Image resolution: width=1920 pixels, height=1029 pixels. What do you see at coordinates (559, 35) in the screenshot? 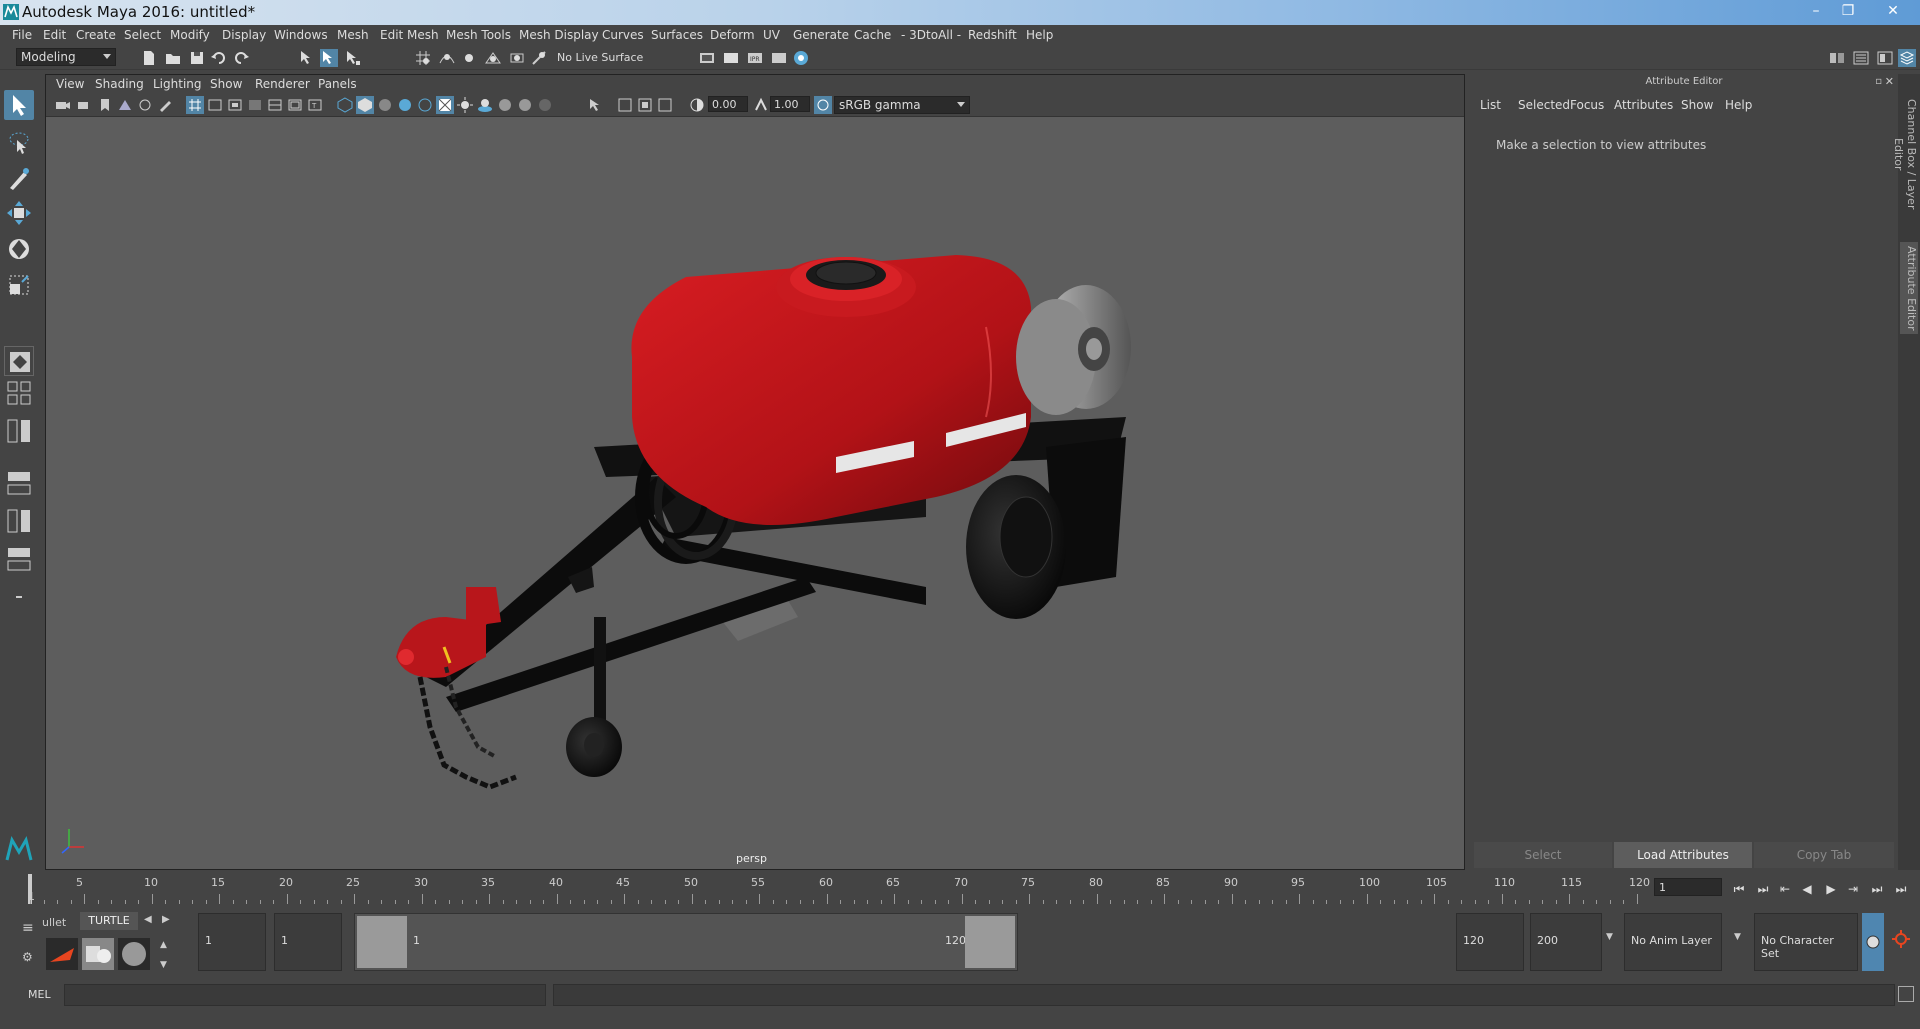
I see `menu-mesh-display: Mesh Display` at bounding box center [559, 35].